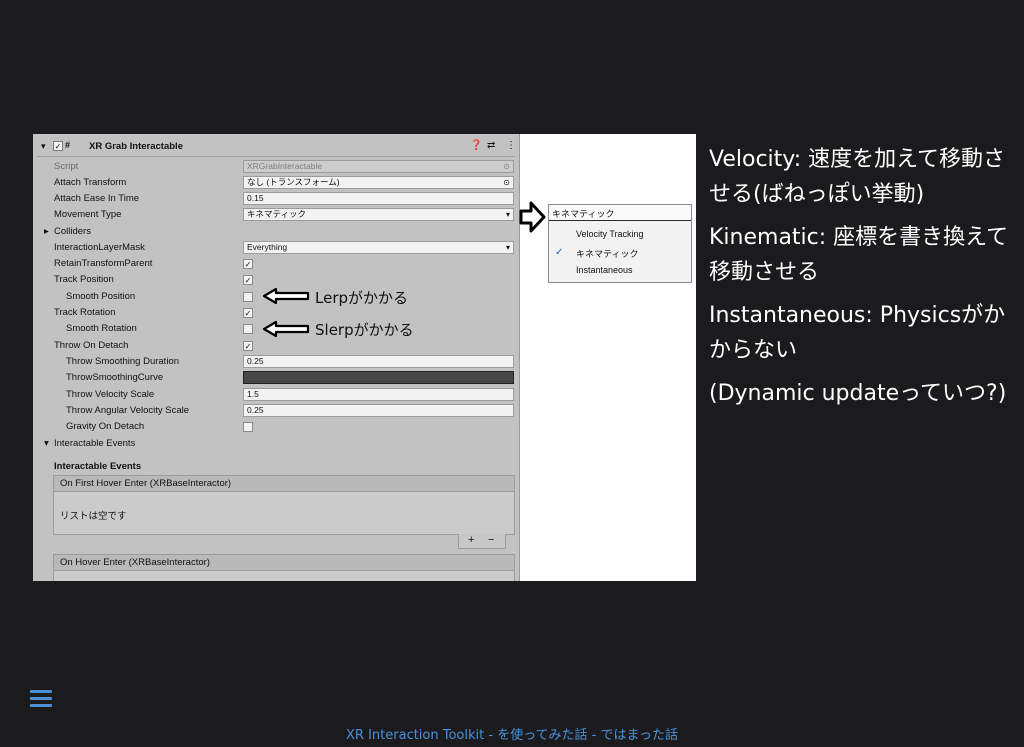 The image size is (1024, 747). I want to click on script-label: Script, so click(66, 166).